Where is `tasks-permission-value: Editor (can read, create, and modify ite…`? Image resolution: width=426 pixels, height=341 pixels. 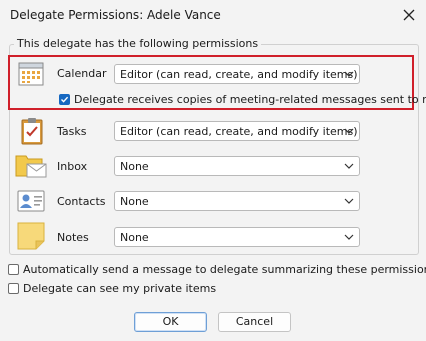 tasks-permission-value: Editor (can read, create, and modify ite… is located at coordinates (239, 131).